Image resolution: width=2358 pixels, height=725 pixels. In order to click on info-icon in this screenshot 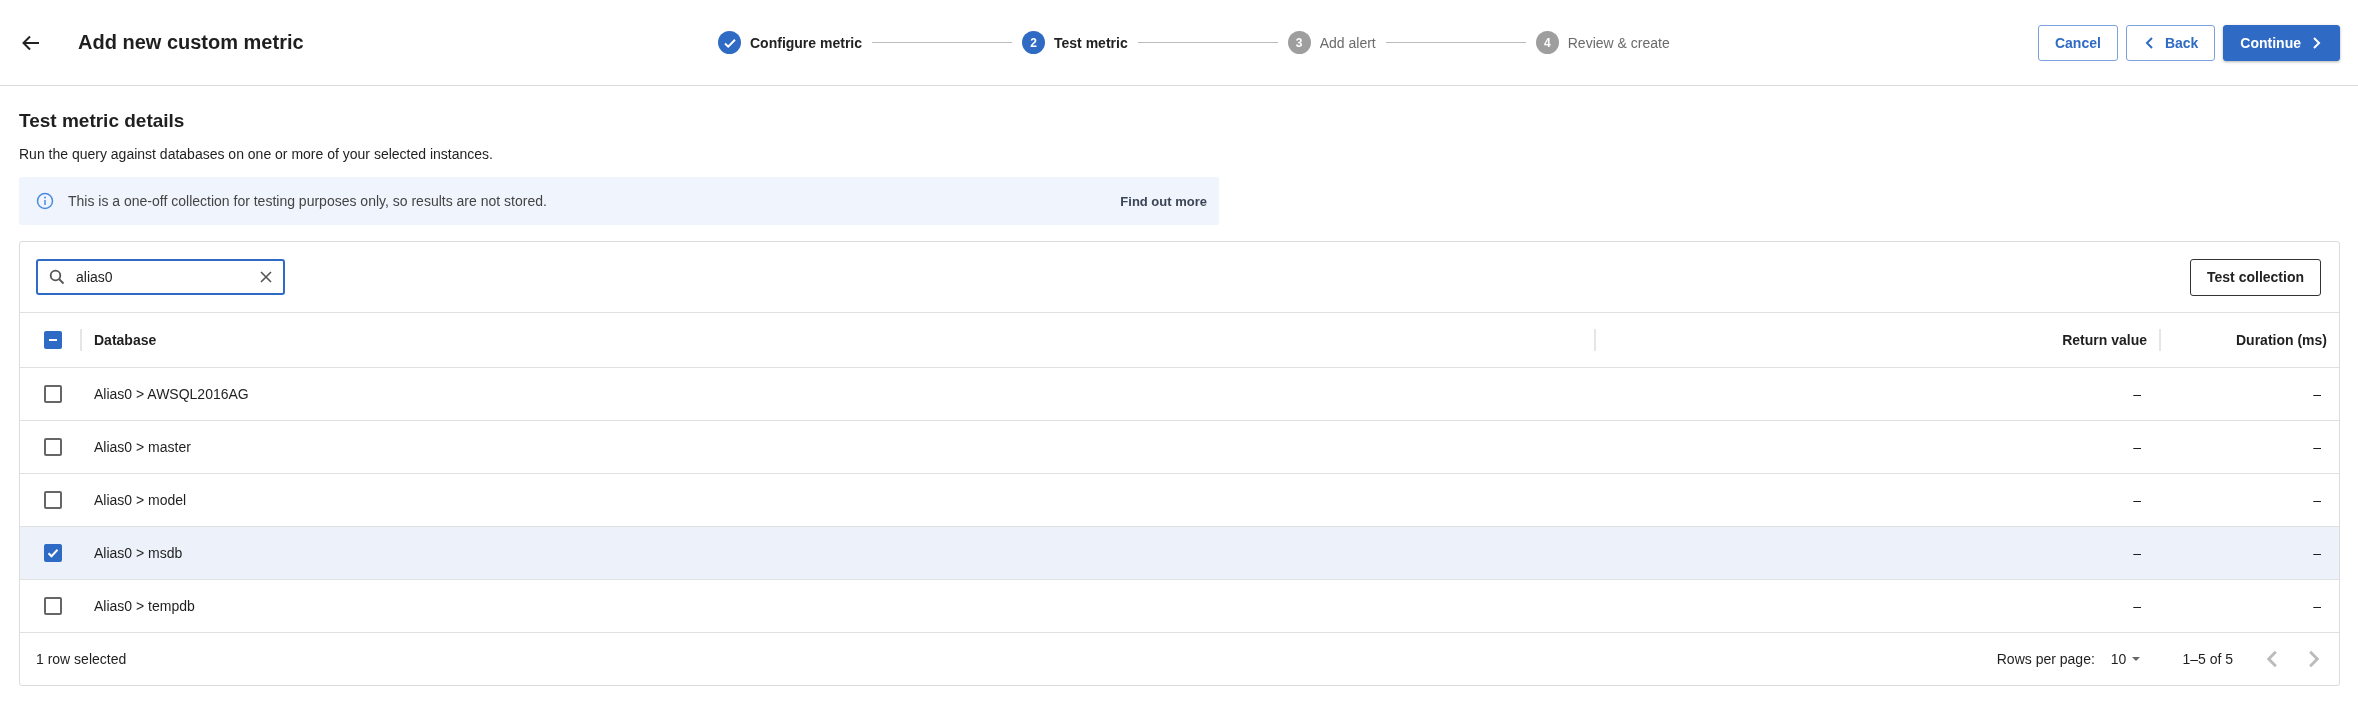, I will do `click(45, 201)`.